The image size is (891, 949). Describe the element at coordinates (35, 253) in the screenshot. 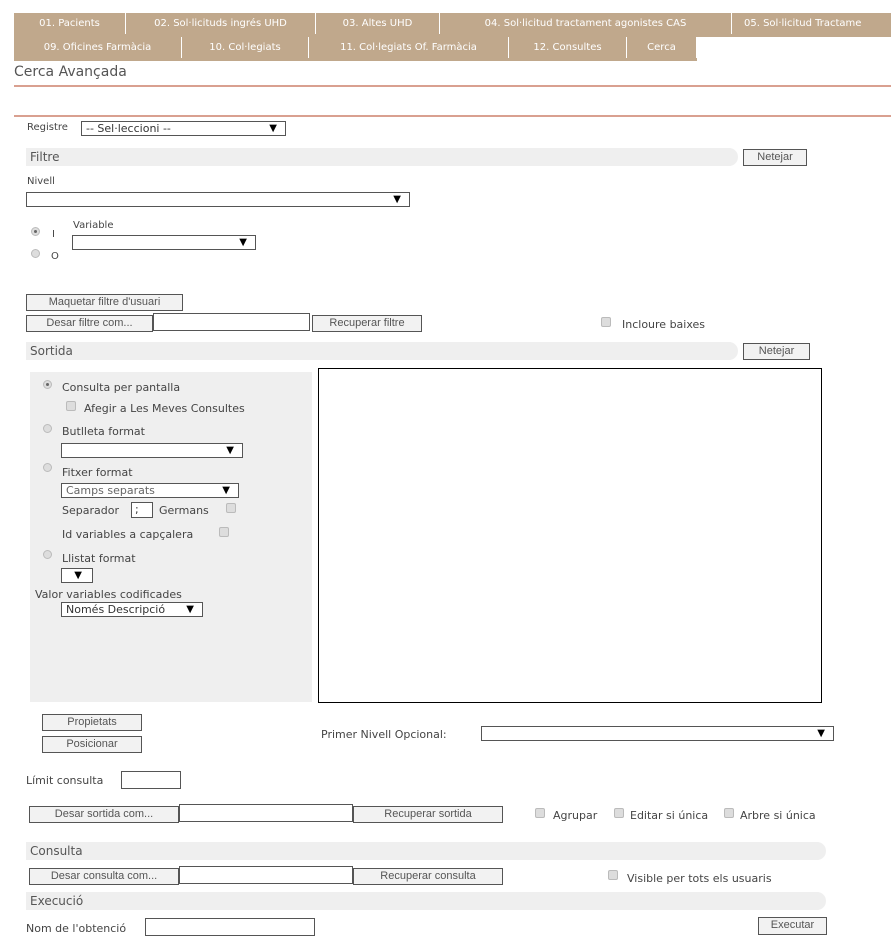

I see `logic-or-radio` at that location.